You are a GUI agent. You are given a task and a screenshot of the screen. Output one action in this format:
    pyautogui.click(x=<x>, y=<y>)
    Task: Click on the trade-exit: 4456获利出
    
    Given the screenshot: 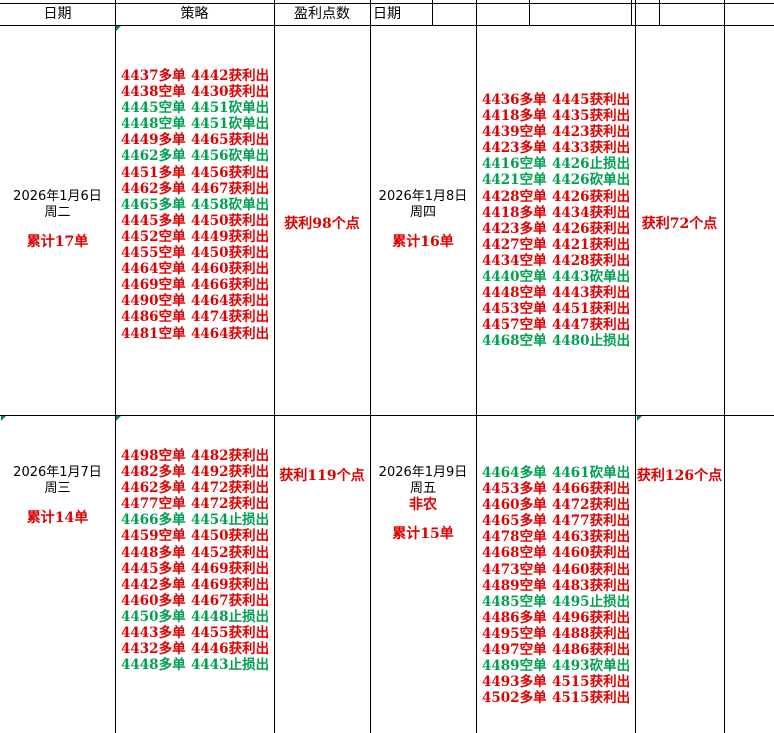 What is the action you would take?
    pyautogui.click(x=230, y=172)
    